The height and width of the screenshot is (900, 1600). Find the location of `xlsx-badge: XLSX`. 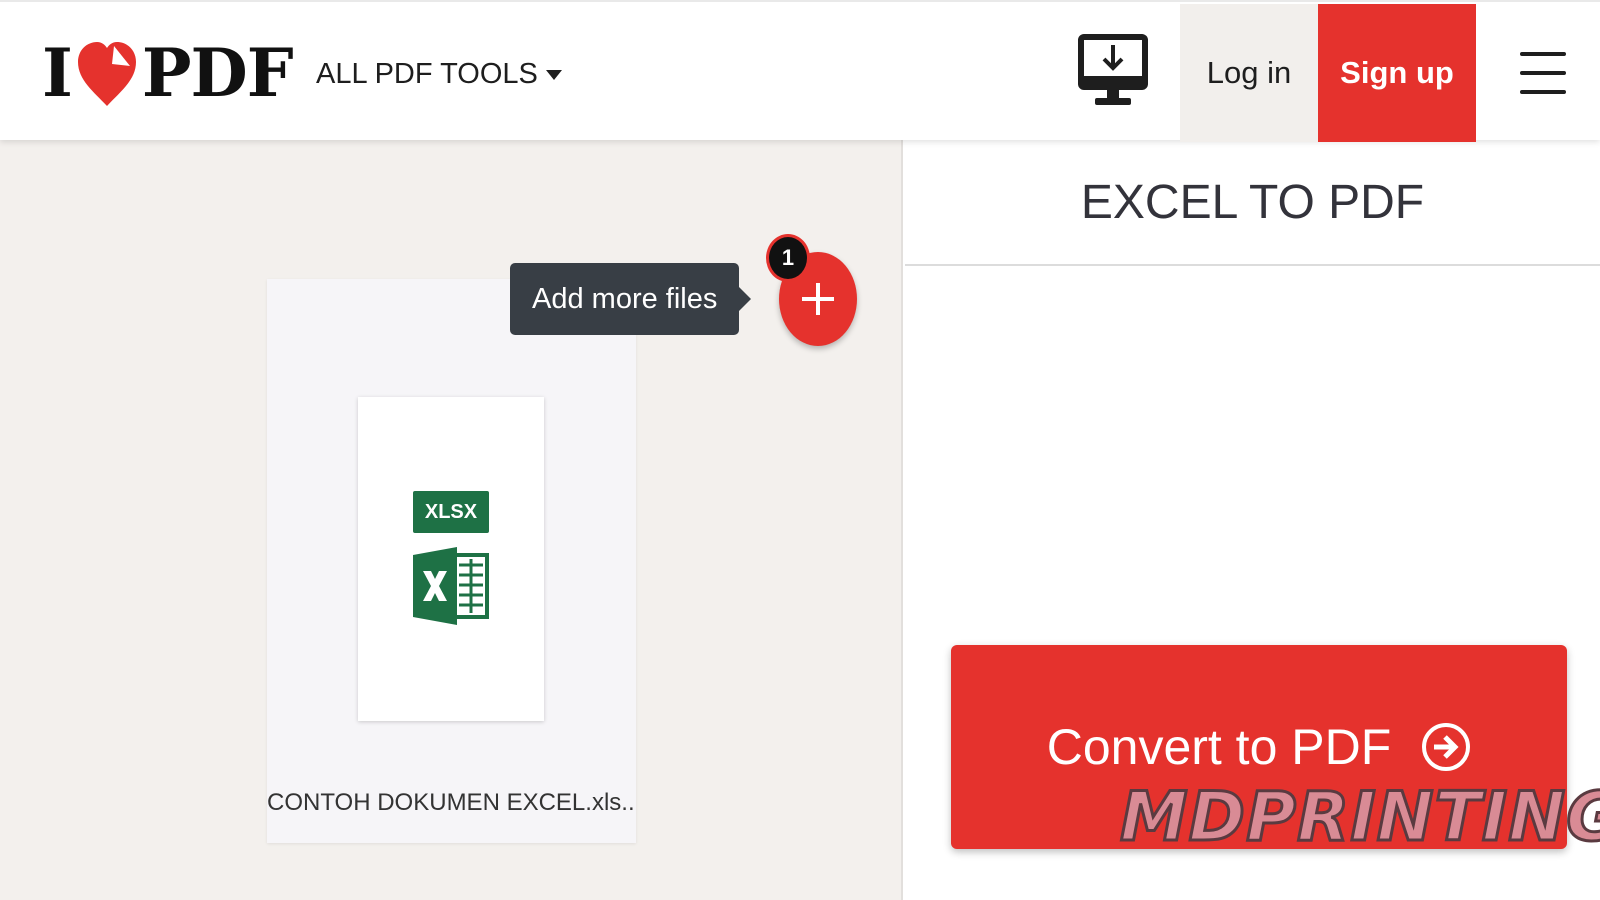

xlsx-badge: XLSX is located at coordinates (451, 512).